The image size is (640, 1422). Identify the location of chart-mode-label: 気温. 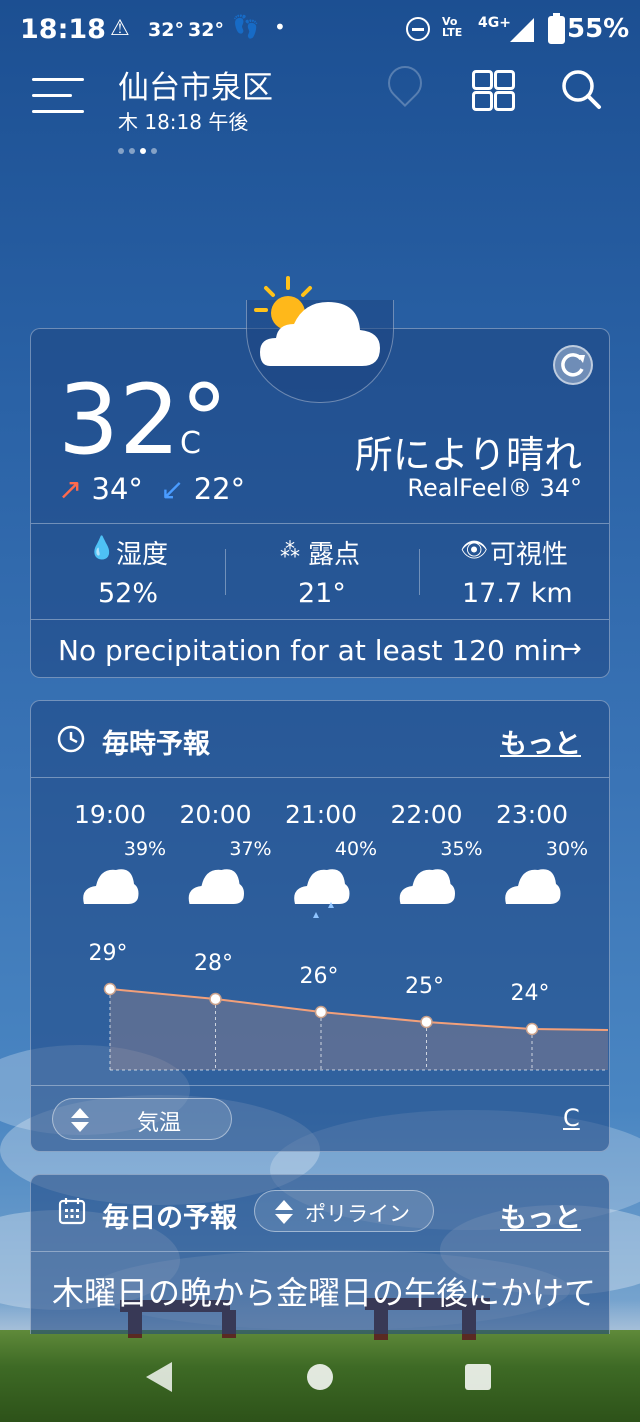
(159, 1123).